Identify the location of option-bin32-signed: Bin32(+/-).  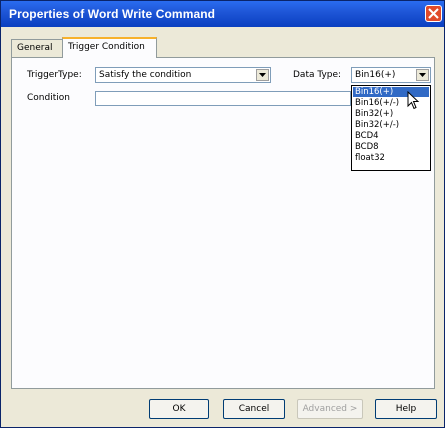
(391, 125).